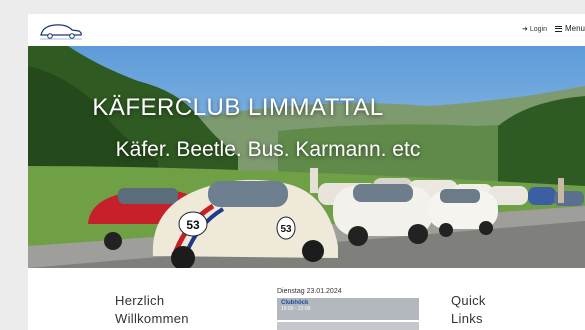 The height and width of the screenshot is (330, 585). Describe the element at coordinates (468, 300) in the screenshot. I see `quick-line-1: Quick` at that location.